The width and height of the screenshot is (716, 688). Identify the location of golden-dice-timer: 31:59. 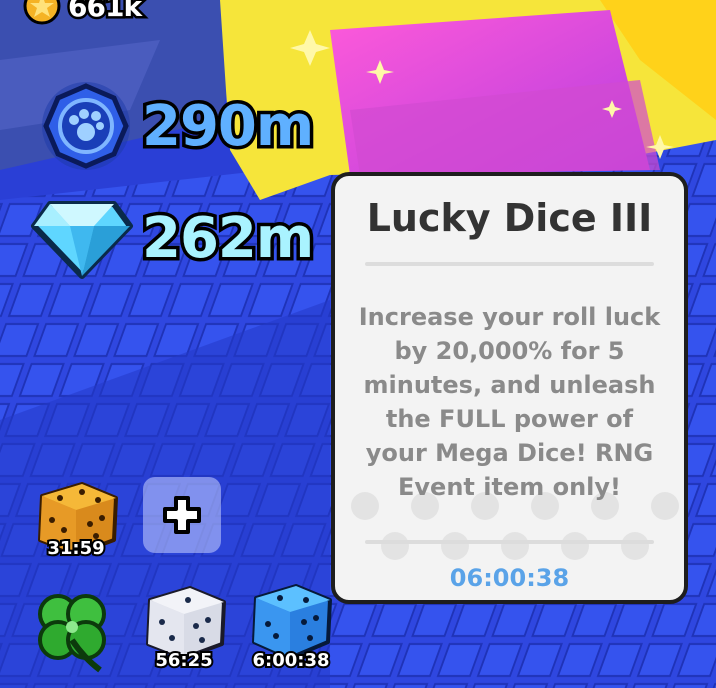
(75, 548).